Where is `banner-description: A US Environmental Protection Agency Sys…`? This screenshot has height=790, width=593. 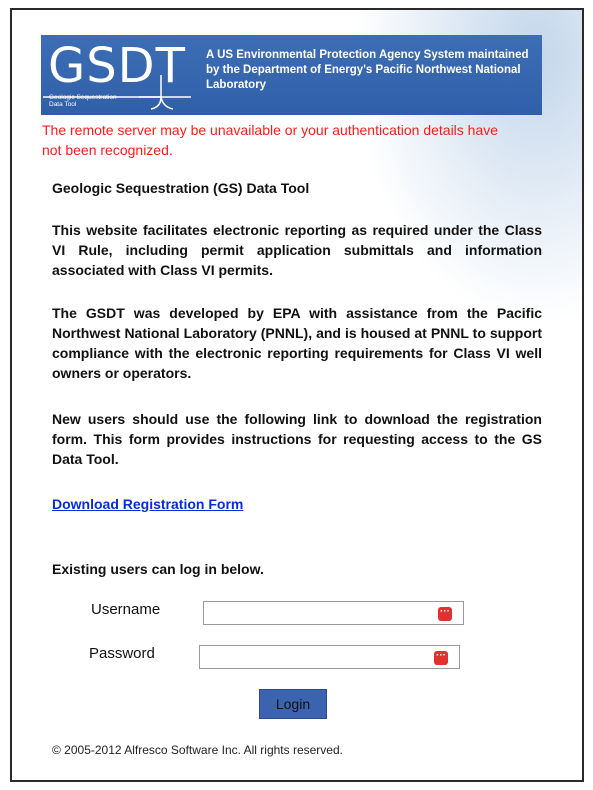
banner-description: A US Environmental Protection Agency Sys… is located at coordinates (367, 70).